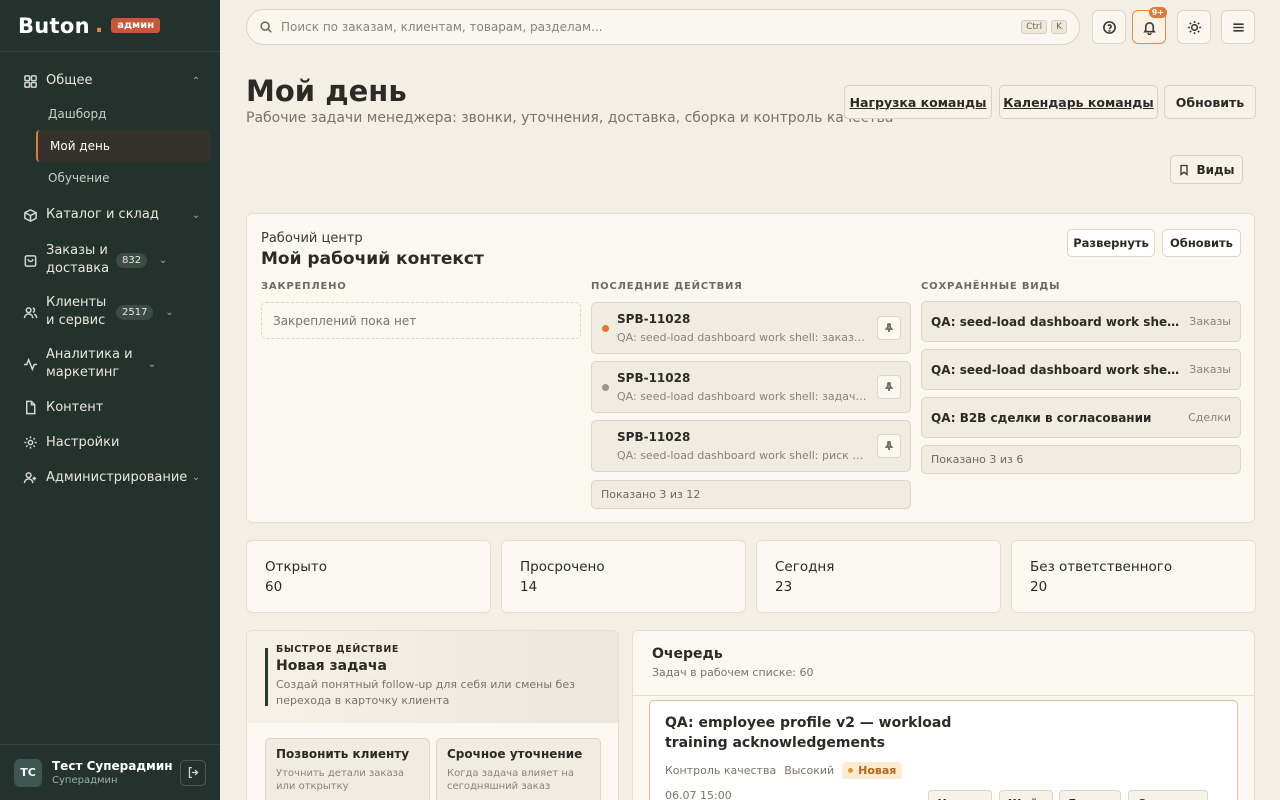 The height and width of the screenshot is (800, 1280). I want to click on bell-icon, so click(1149, 28).